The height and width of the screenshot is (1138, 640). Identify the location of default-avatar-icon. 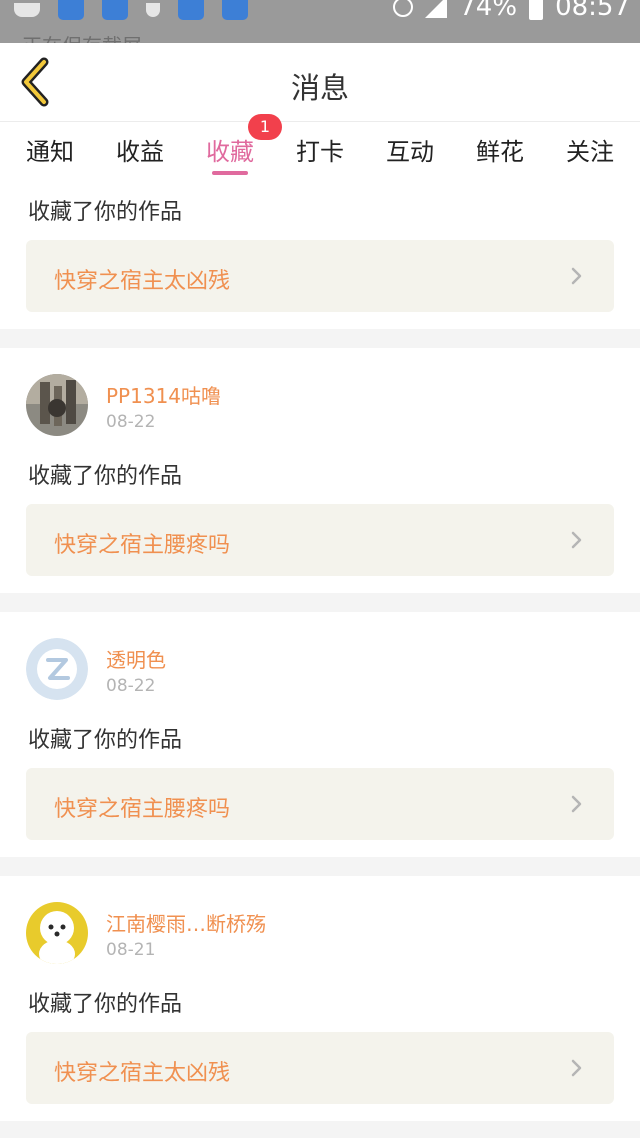
(57, 669).